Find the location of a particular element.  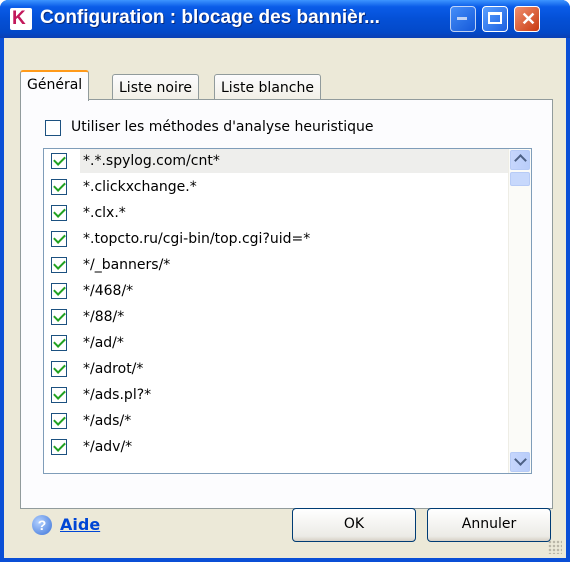

tab-whitelist: Liste blanche is located at coordinates (267, 87).